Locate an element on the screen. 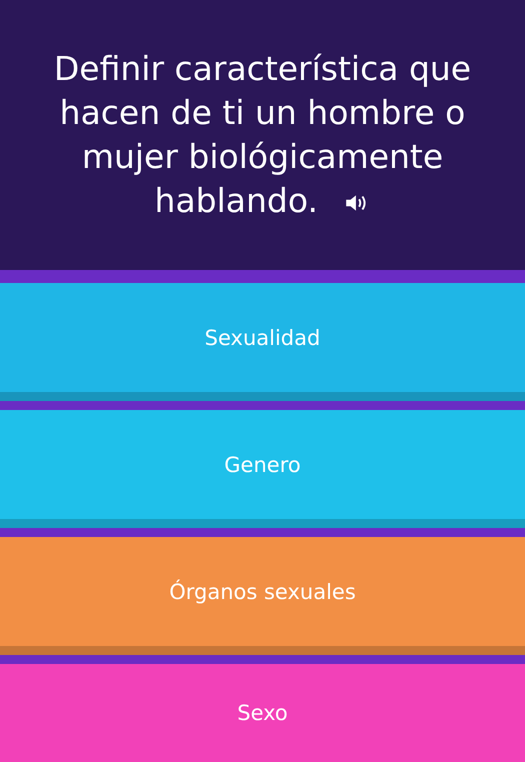 This screenshot has width=525, height=762. answer-option: Sexo is located at coordinates (262, 713).